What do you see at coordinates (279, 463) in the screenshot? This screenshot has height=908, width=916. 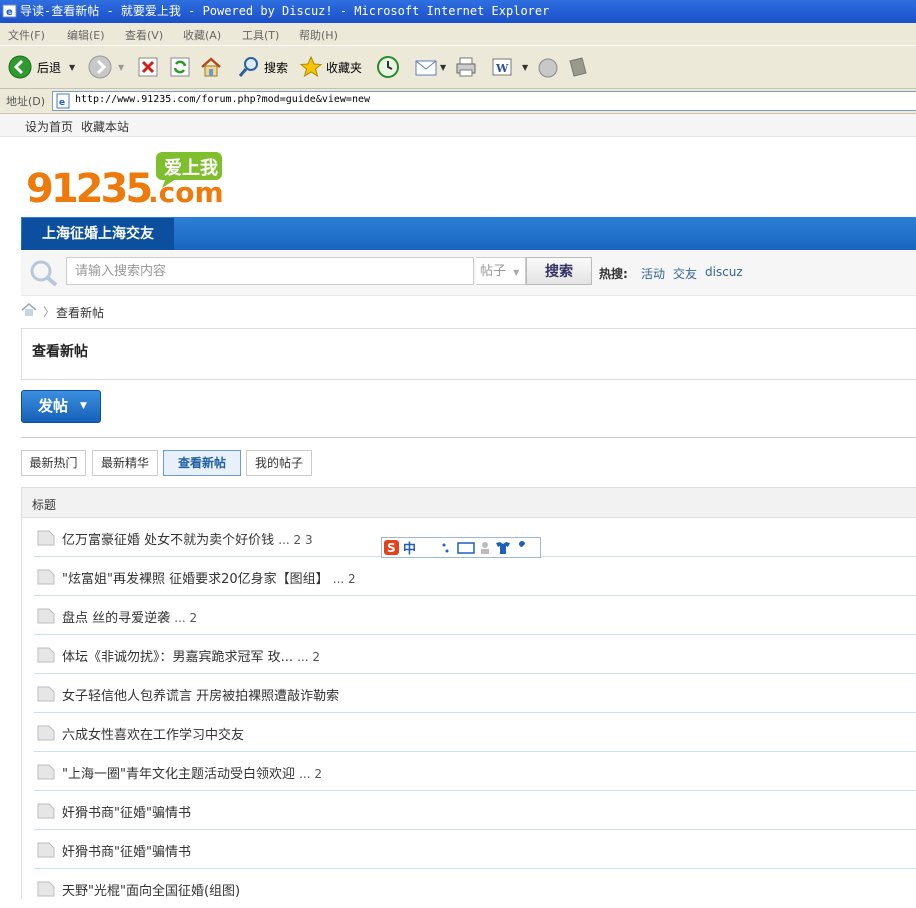 I see `tab-my-posts: 我的帖子` at bounding box center [279, 463].